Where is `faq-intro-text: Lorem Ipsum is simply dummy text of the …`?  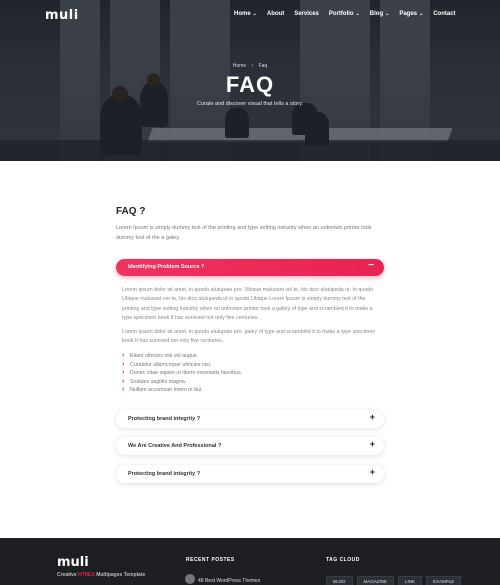 faq-intro-text: Lorem Ipsum is simply dummy text of the … is located at coordinates (244, 233).